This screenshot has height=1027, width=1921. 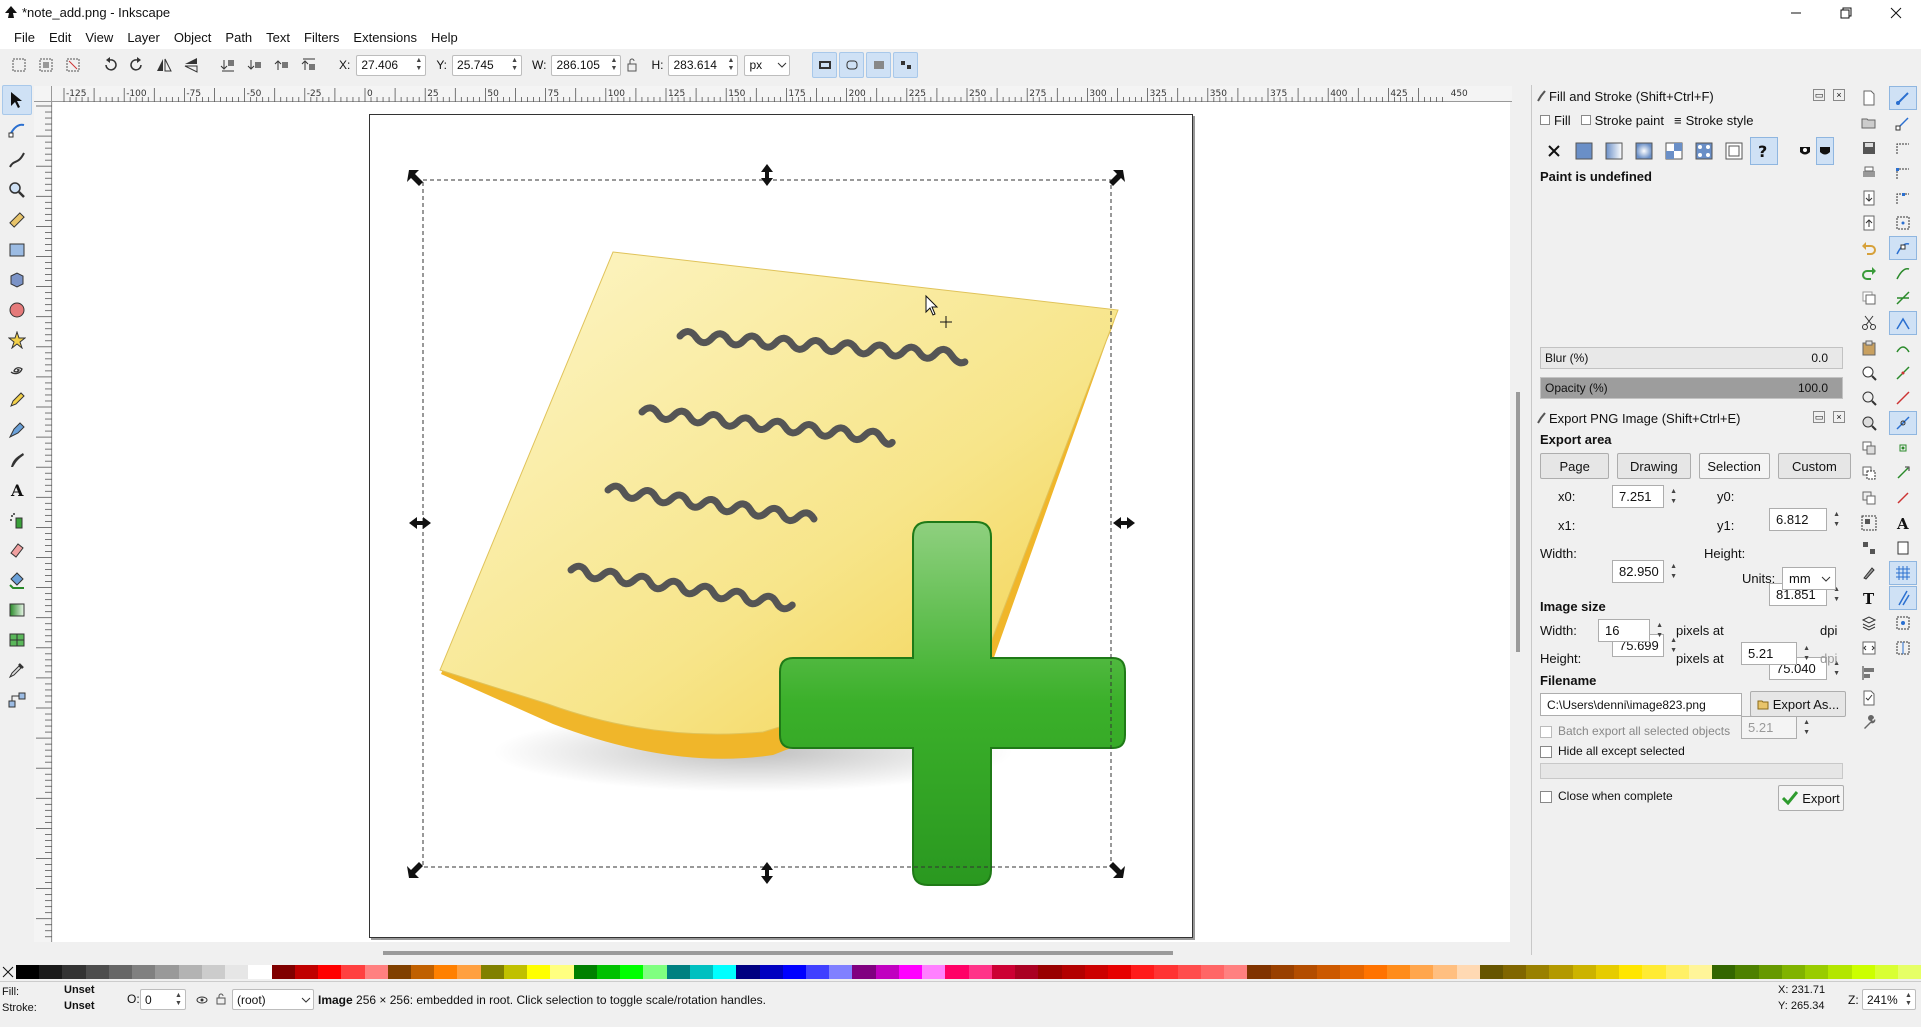 What do you see at coordinates (1903, 198) in the screenshot?
I see `snap-bbox-midpoints-button` at bounding box center [1903, 198].